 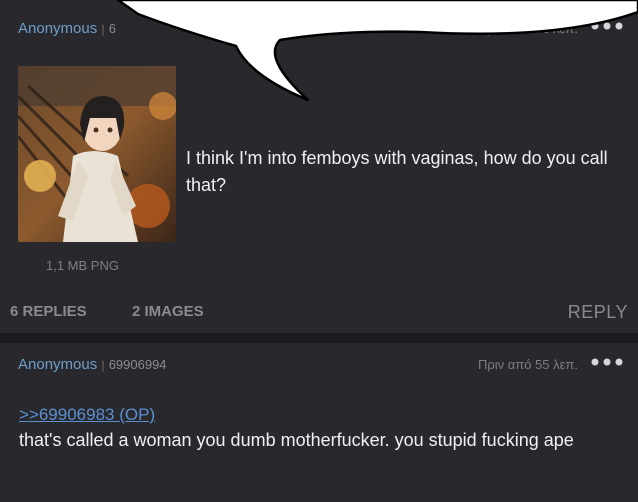 What do you see at coordinates (527, 28) in the screenshot?
I see `post-time: Πριν από 56 λεπ.` at bounding box center [527, 28].